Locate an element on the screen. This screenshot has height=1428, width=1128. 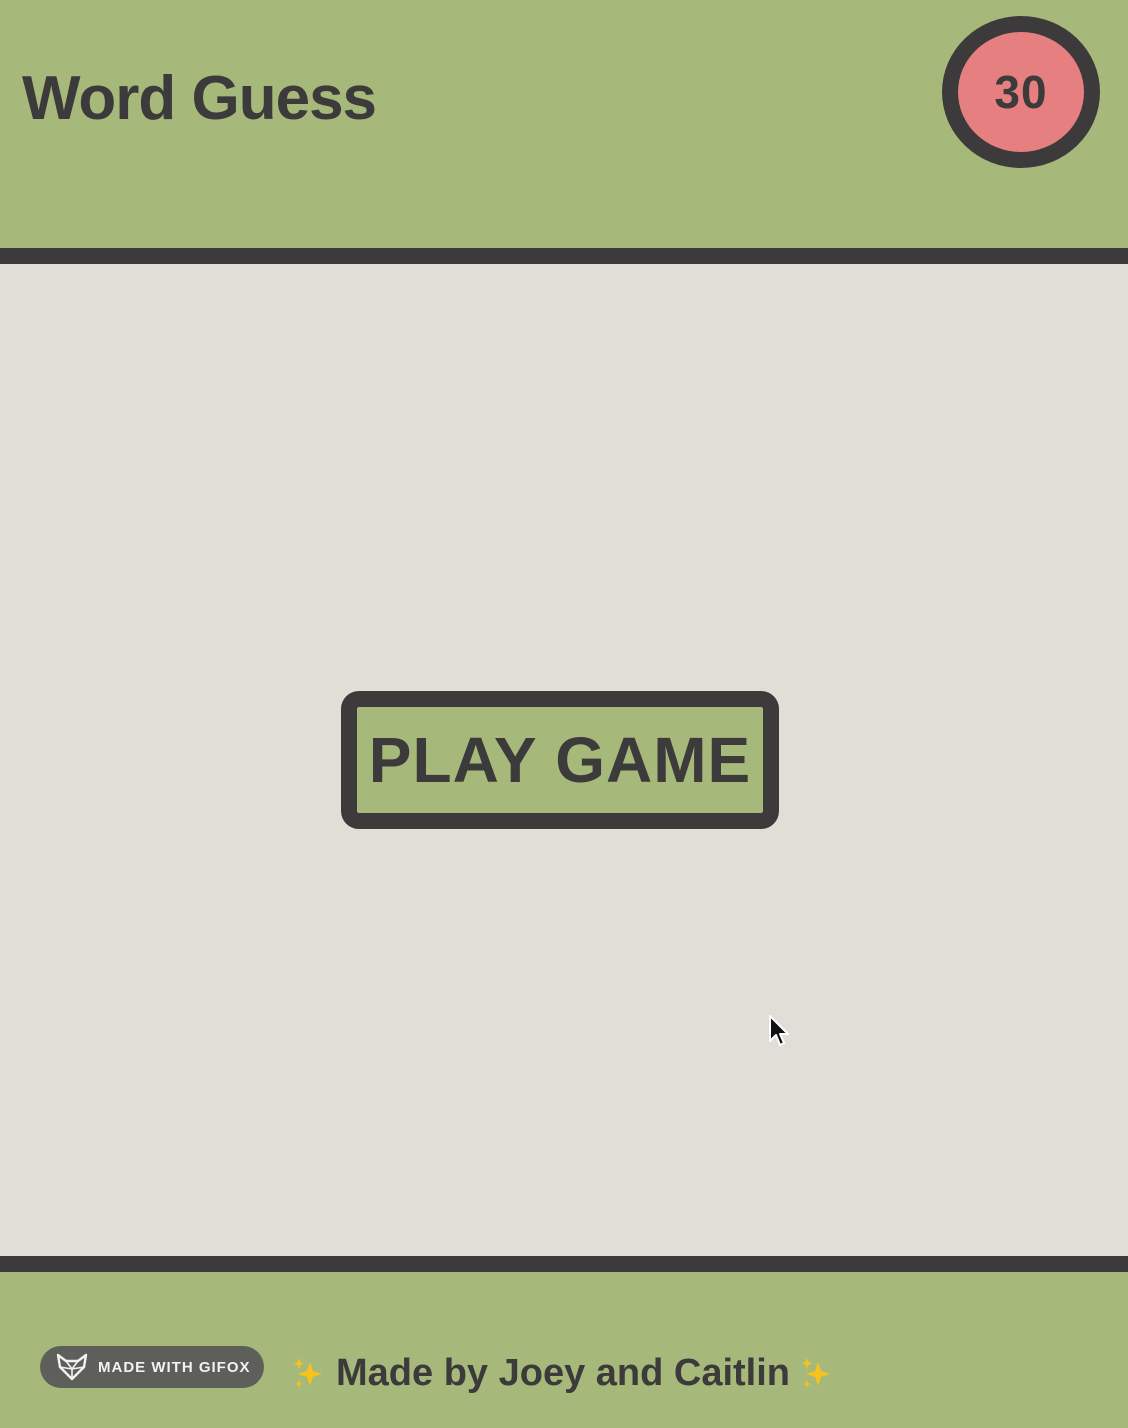
play-game-label: PLAY GAME is located at coordinates (560, 760).